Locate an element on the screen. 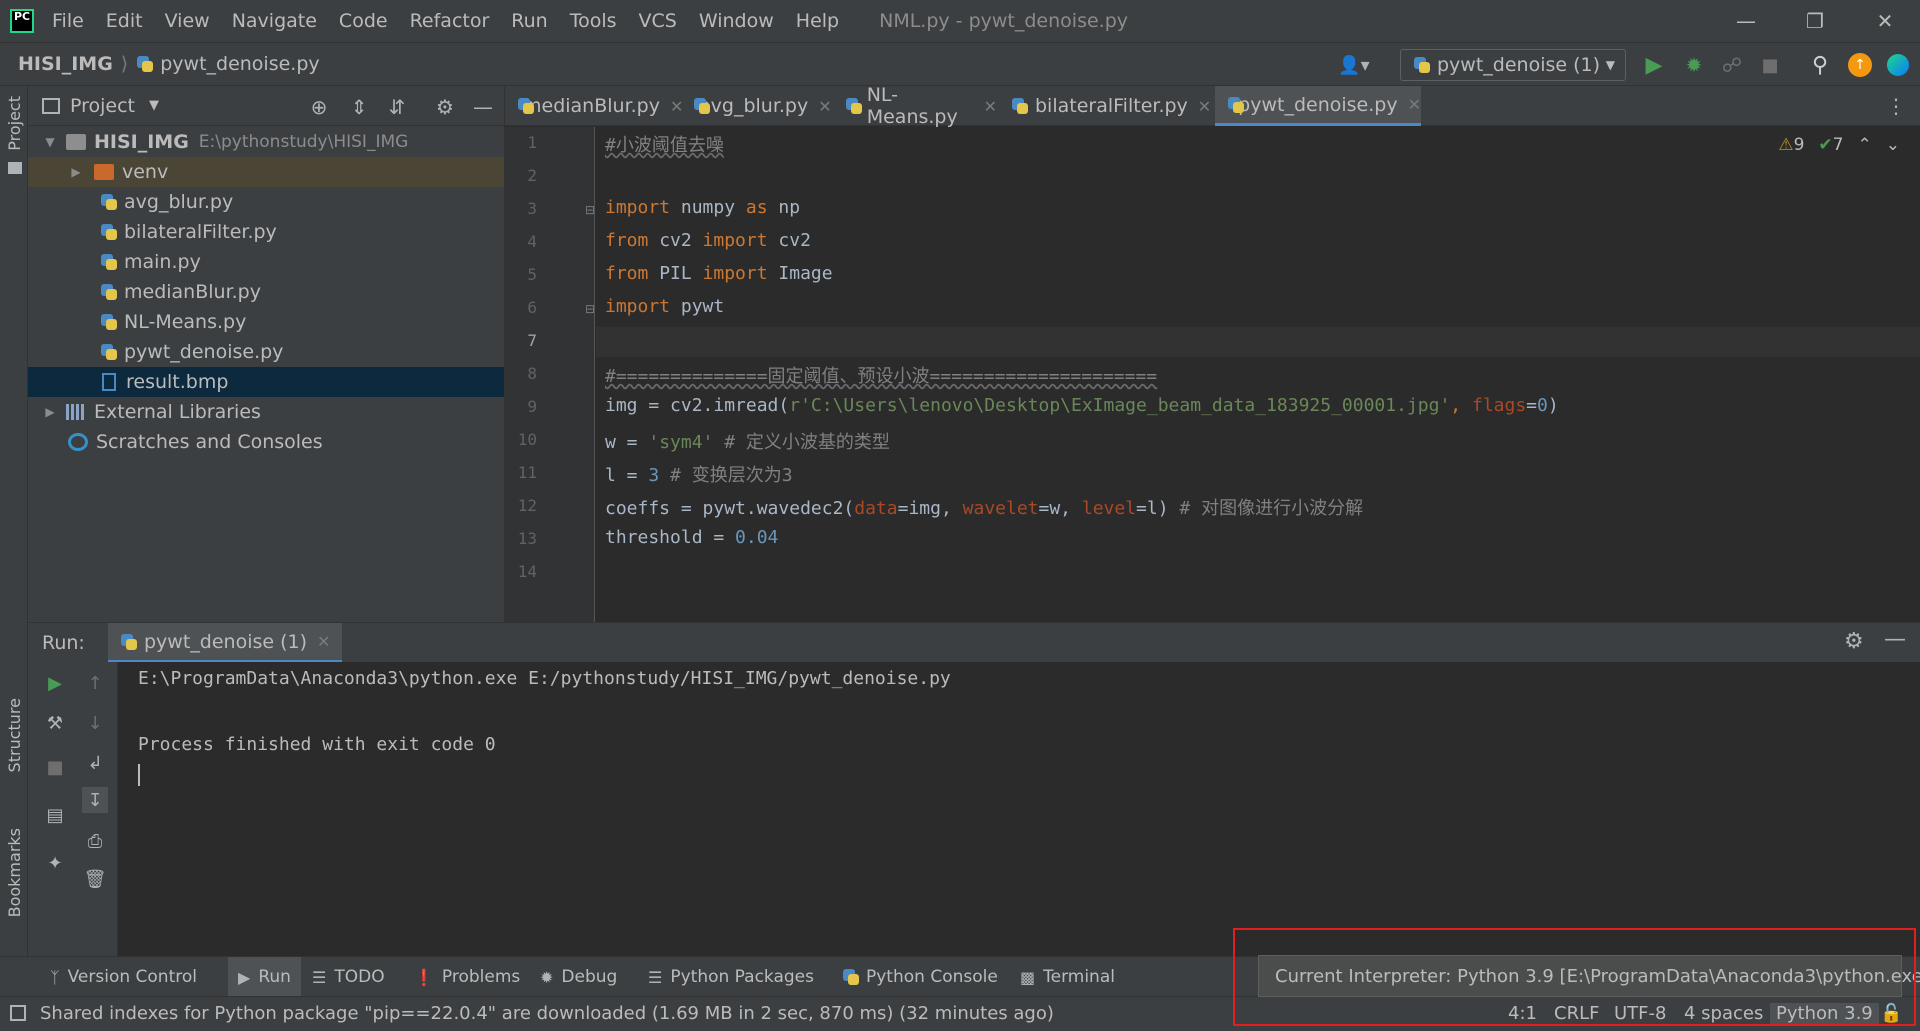  tab-bilateral-filter: bilateralFilter.py ✕ is located at coordinates (1106, 106).